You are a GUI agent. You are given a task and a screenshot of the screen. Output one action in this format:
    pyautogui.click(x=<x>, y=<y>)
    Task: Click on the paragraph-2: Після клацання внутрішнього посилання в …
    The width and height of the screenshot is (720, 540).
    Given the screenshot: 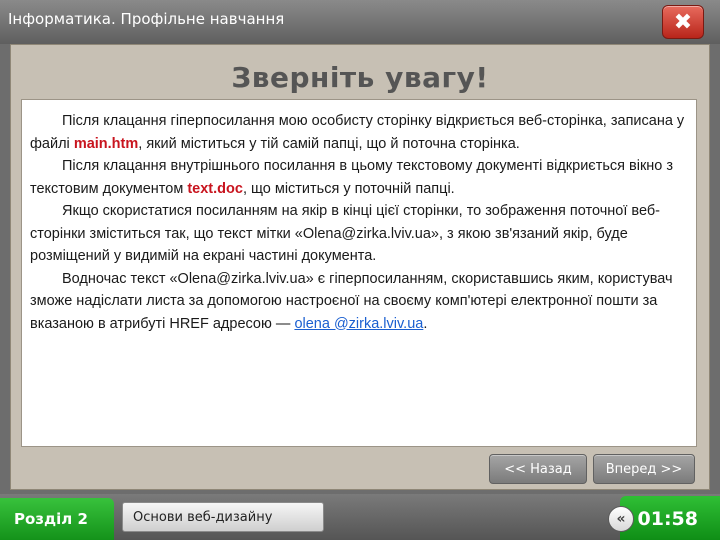 What is the action you would take?
    pyautogui.click(x=359, y=177)
    